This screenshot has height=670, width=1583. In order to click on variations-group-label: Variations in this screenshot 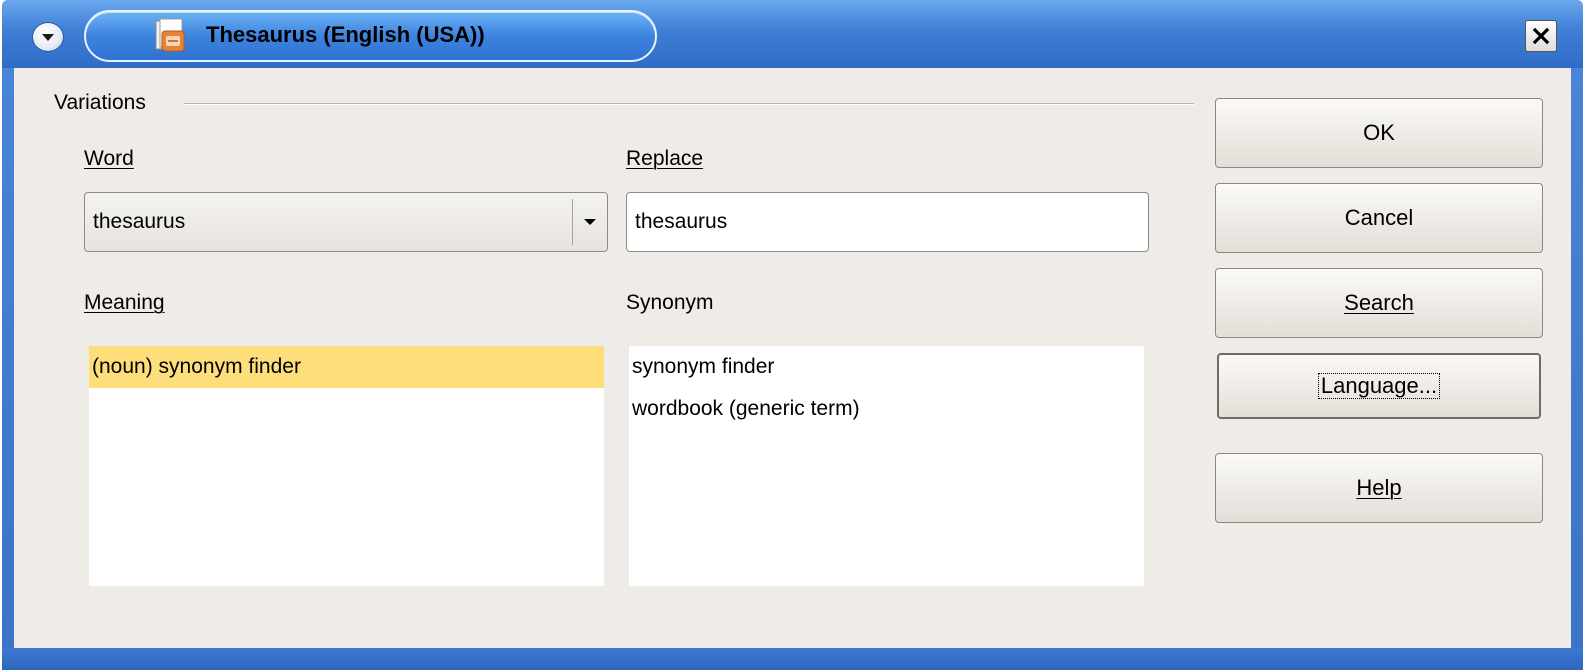, I will do `click(100, 102)`.